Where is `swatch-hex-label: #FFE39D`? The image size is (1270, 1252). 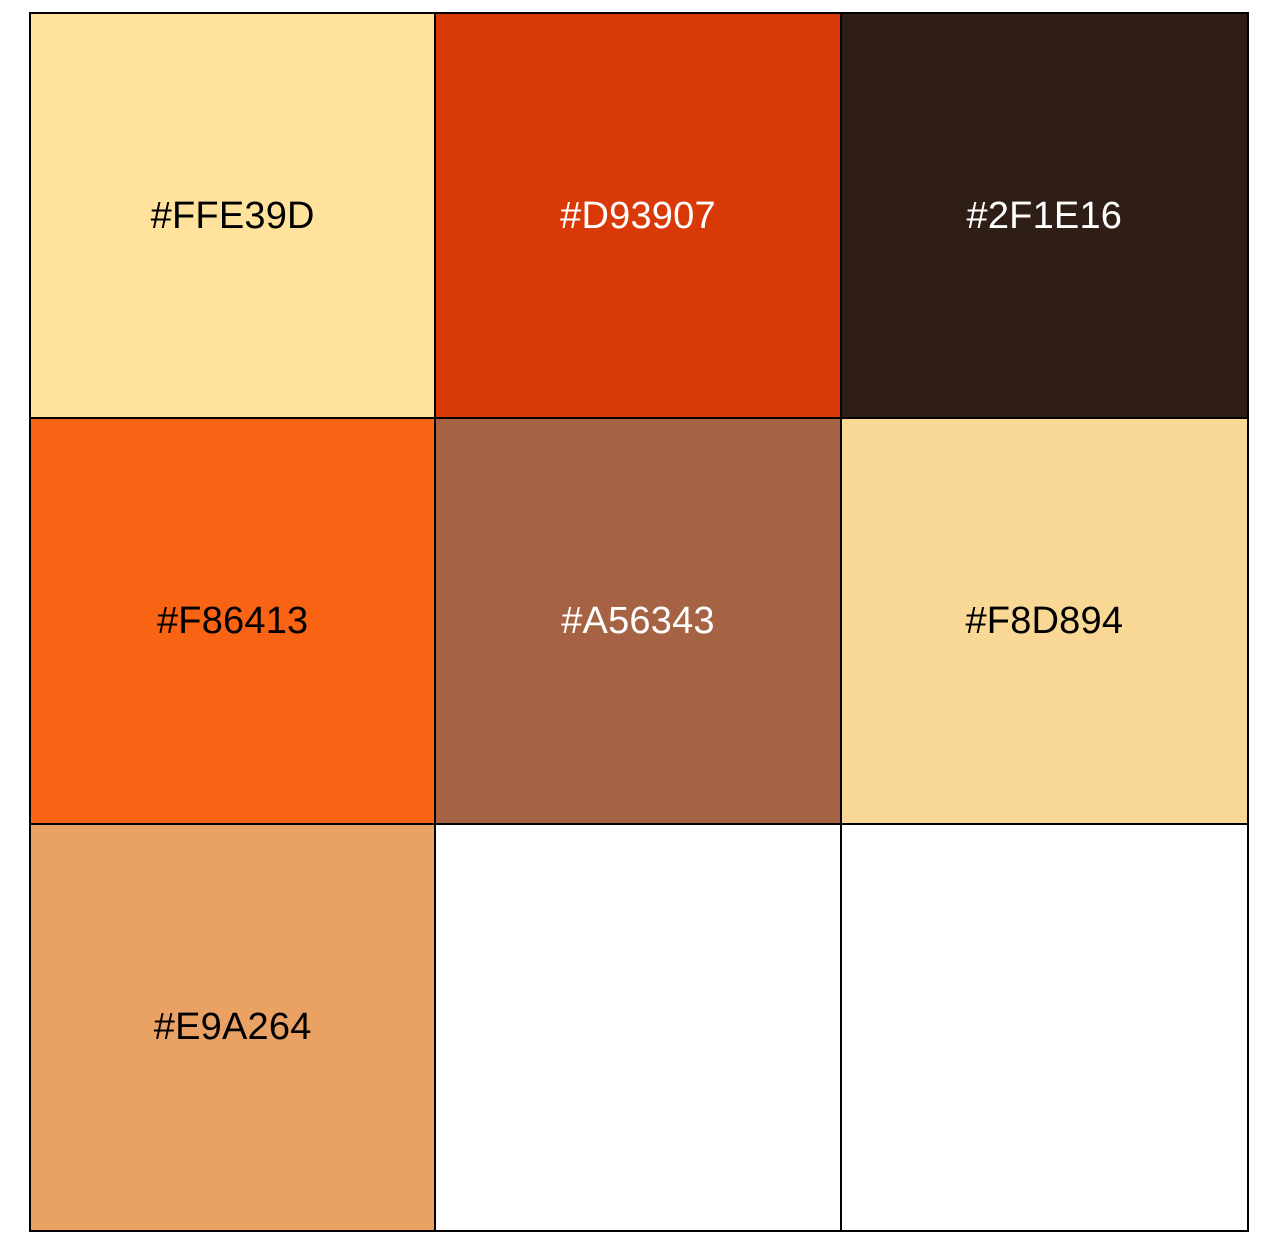
swatch-hex-label: #FFE39D is located at coordinates (232, 215).